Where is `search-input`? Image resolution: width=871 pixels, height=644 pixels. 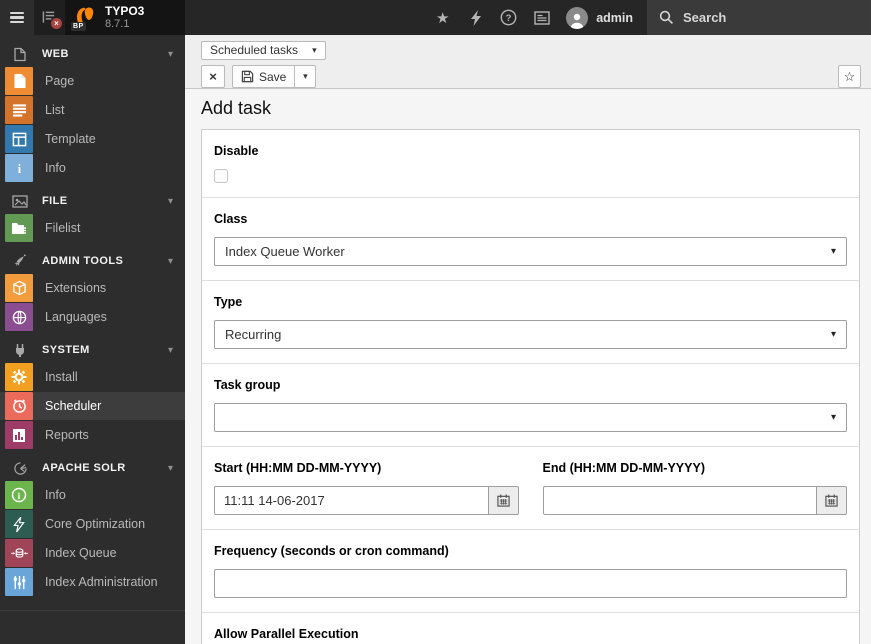
search-input is located at coordinates (758, 17).